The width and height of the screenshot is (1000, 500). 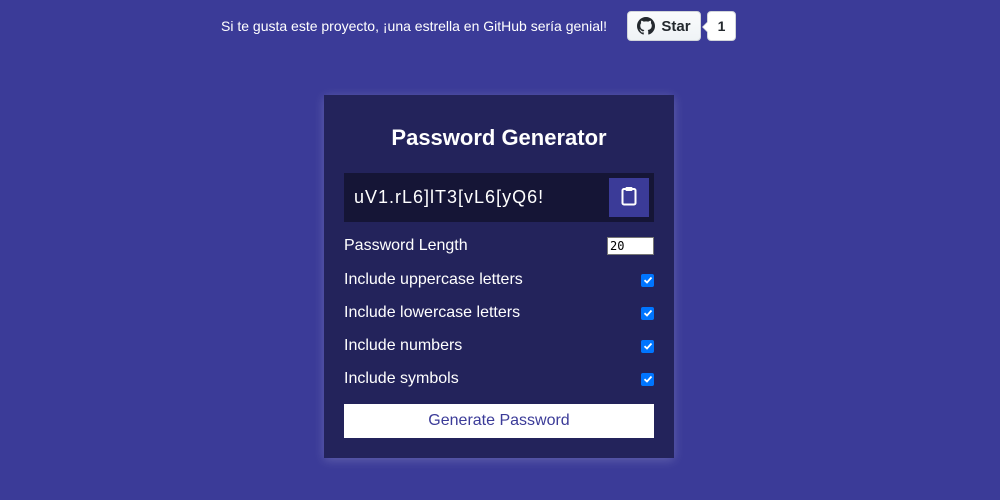 What do you see at coordinates (406, 245) in the screenshot?
I see `length-label: Password Length` at bounding box center [406, 245].